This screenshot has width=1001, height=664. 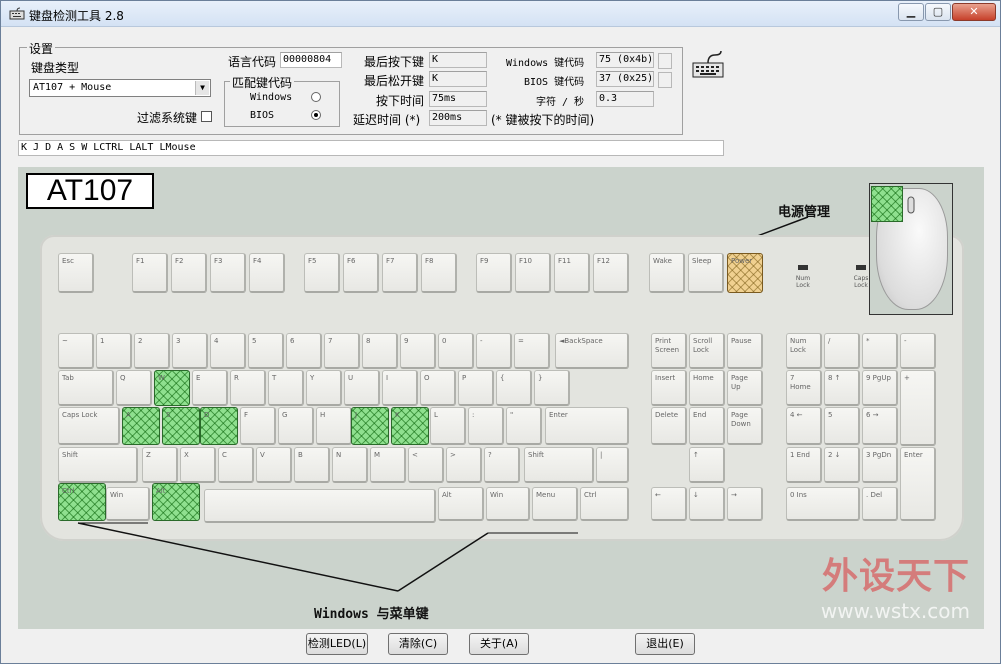 I want to click on key-scroll: Scroll Lock, so click(x=707, y=351).